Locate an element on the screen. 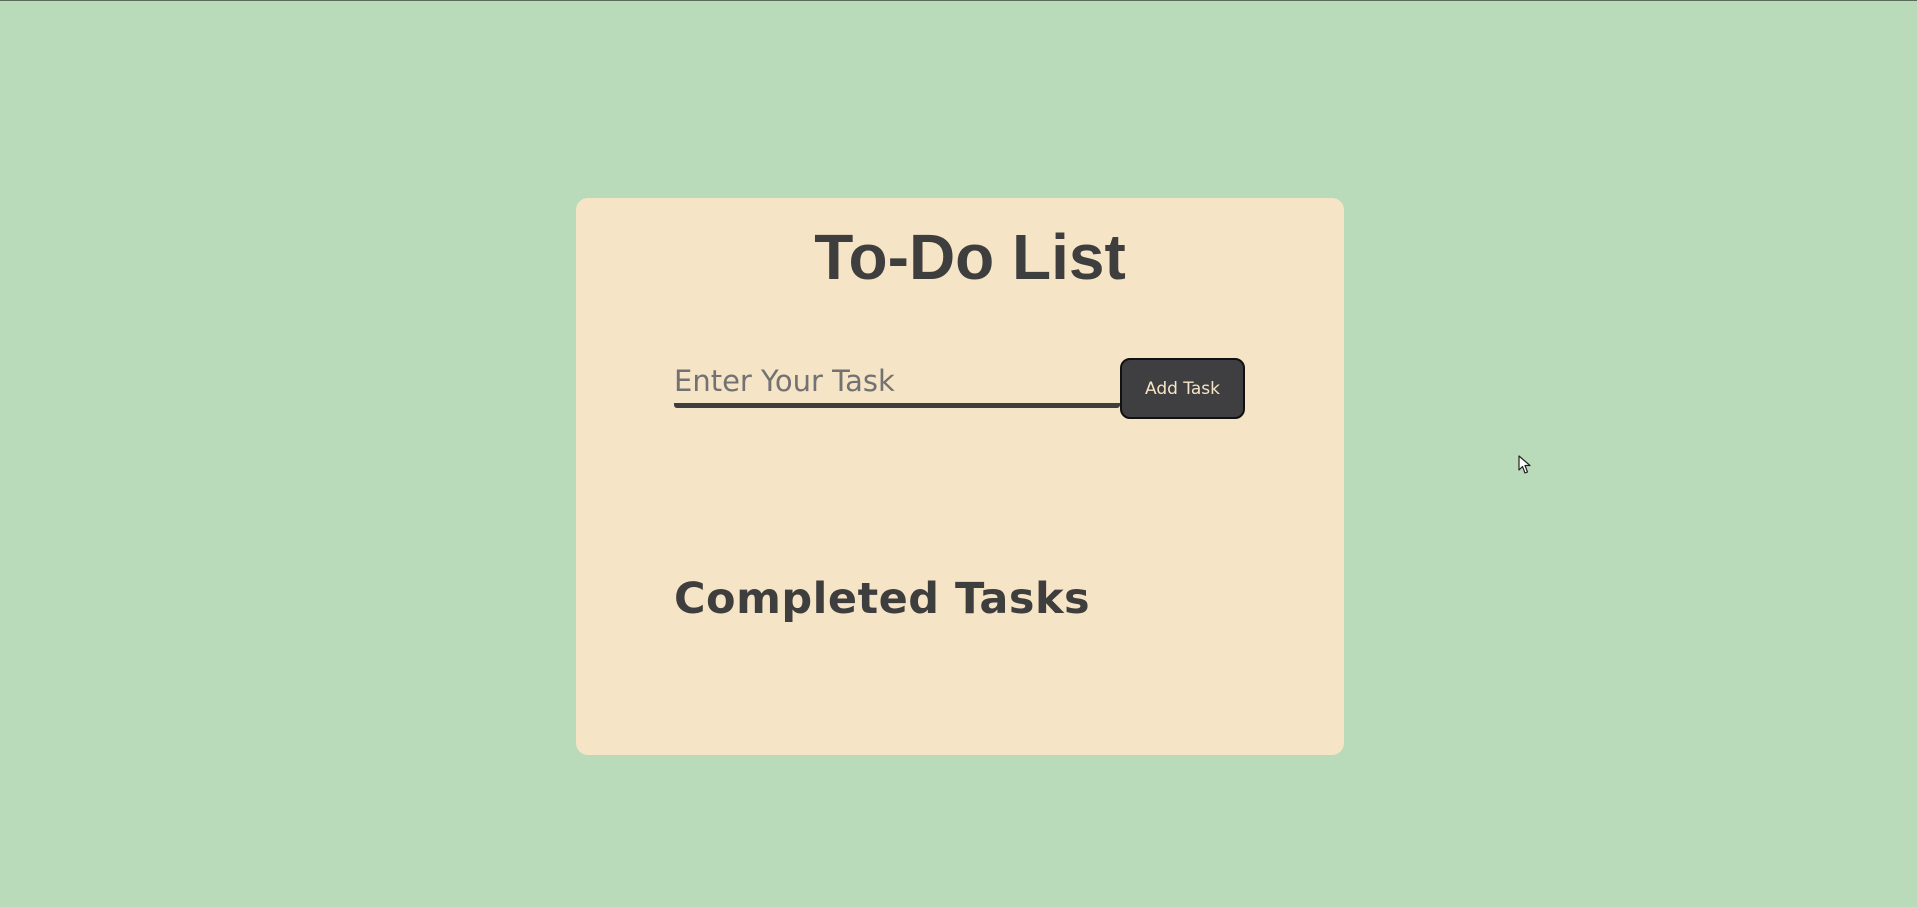  task-list is located at coordinates (960, 468).